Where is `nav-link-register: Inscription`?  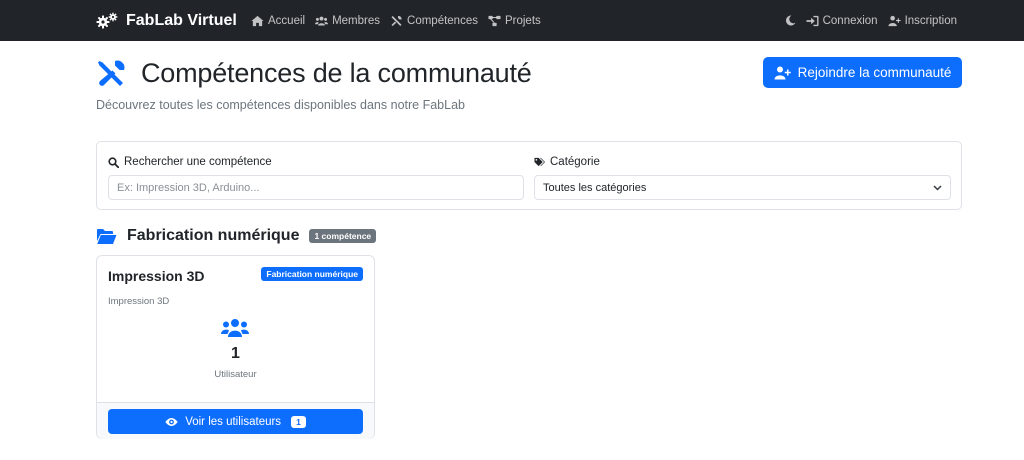
nav-link-register: Inscription is located at coordinates (922, 21).